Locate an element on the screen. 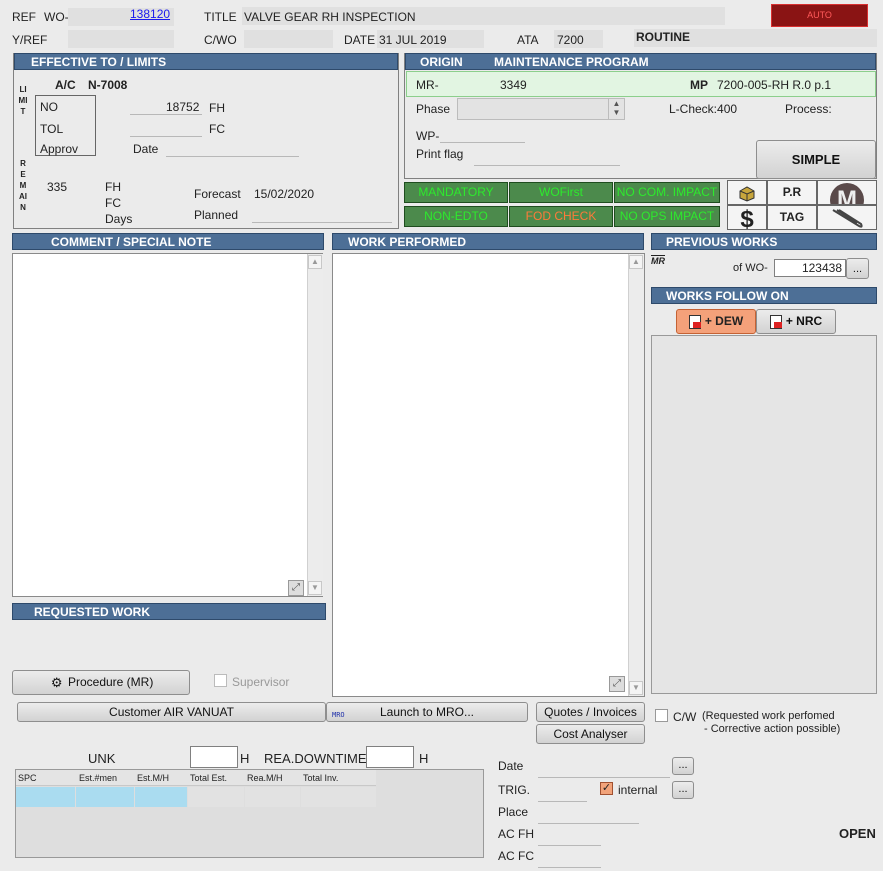 Image resolution: width=883 pixels, height=871 pixels. comment-scroll-down-icon: ▼ is located at coordinates (315, 588).